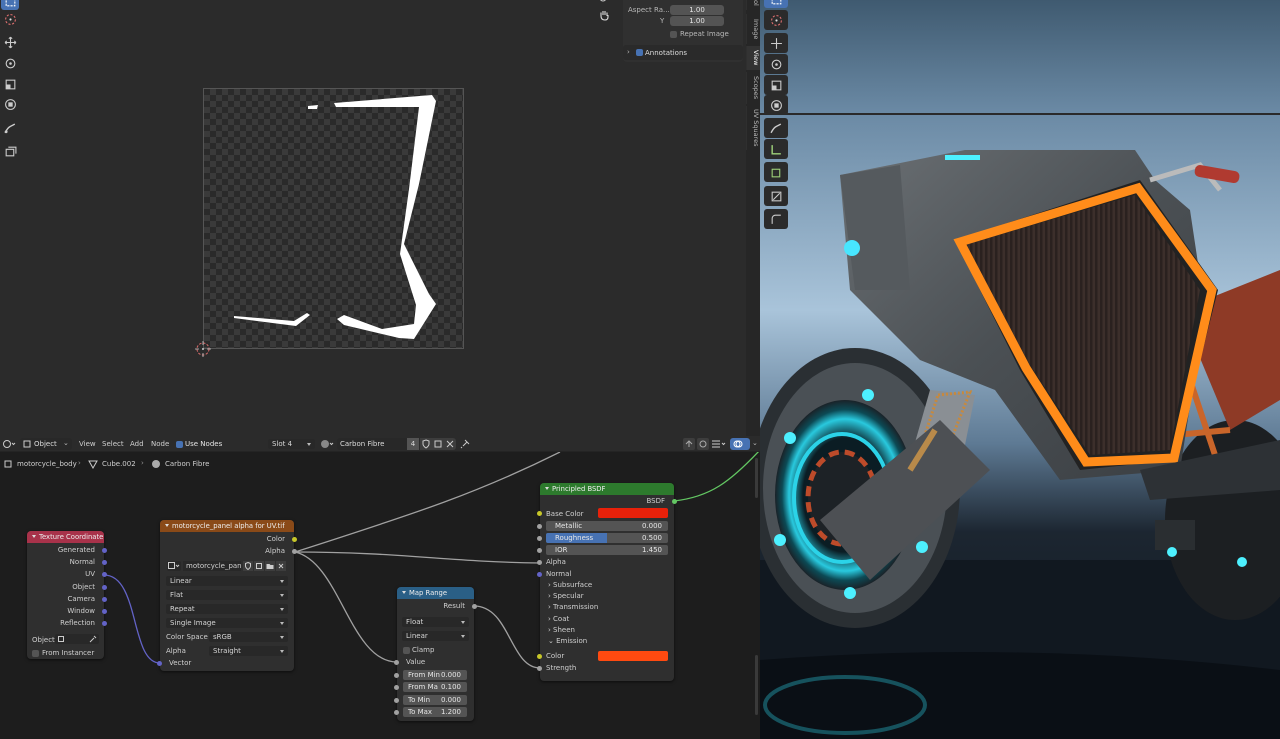 The image size is (1280, 739). I want to click on from-instancer-checkbox, so click(35, 653).